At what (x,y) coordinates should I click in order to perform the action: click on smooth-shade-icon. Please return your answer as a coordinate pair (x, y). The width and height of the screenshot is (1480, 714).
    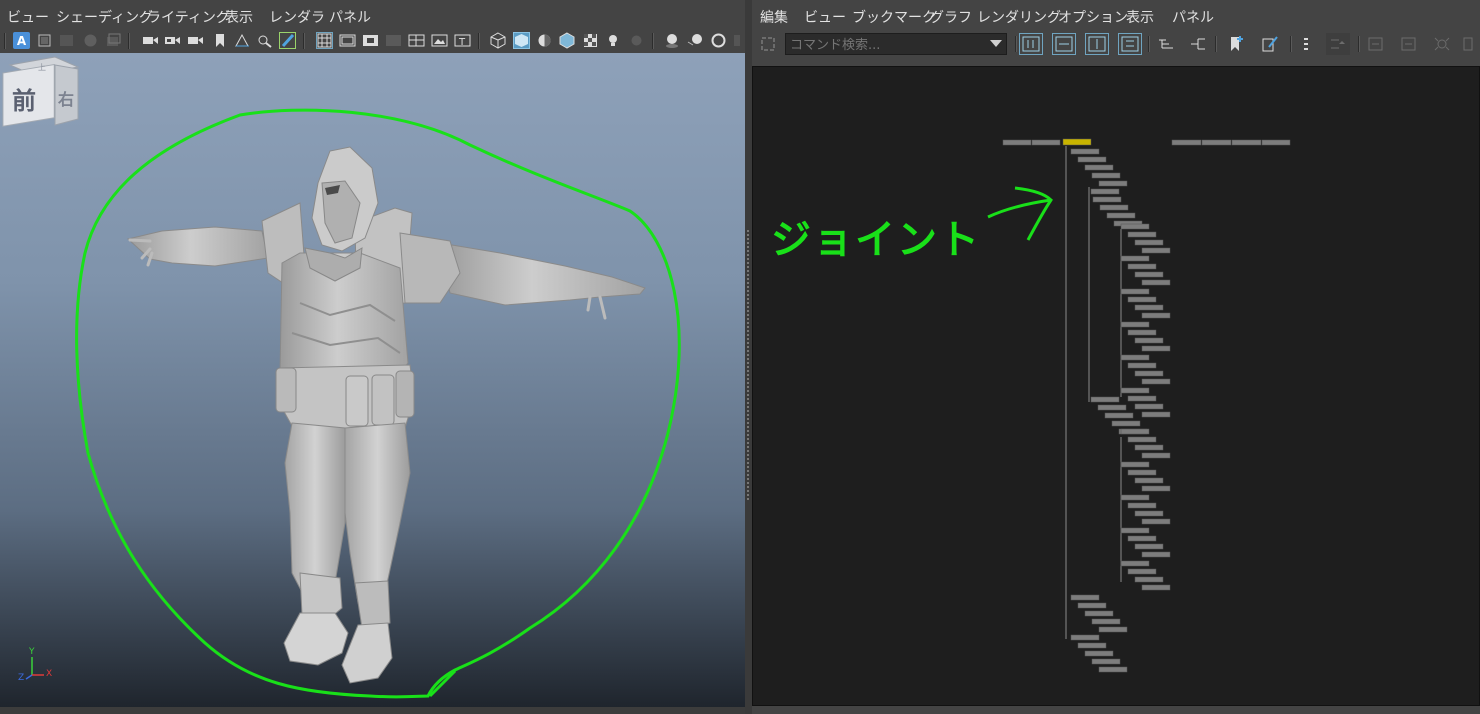
    Looking at the image, I should click on (521, 40).